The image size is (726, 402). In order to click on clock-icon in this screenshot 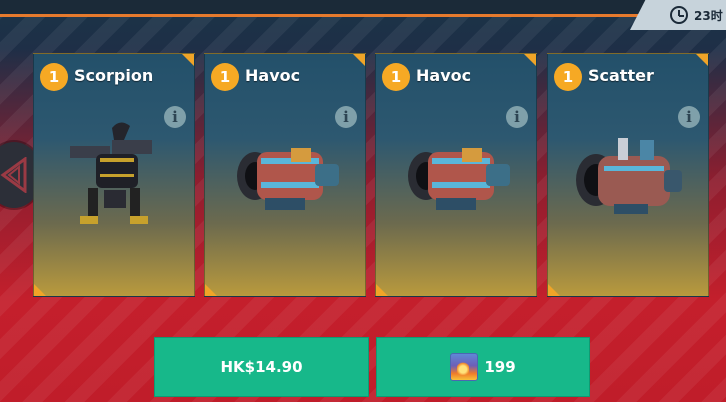, I will do `click(679, 15)`.